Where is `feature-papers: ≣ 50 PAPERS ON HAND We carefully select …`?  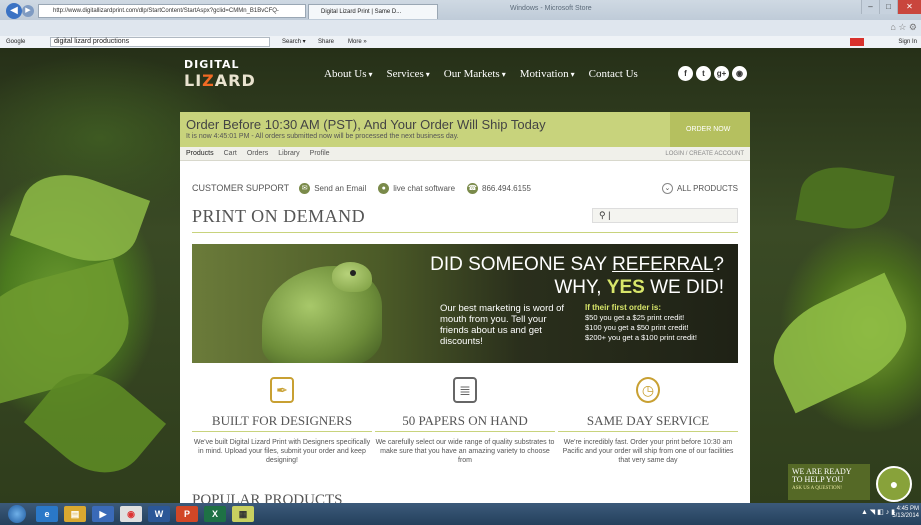 feature-papers: ≣ 50 PAPERS ON HAND We carefully select … is located at coordinates (465, 421).